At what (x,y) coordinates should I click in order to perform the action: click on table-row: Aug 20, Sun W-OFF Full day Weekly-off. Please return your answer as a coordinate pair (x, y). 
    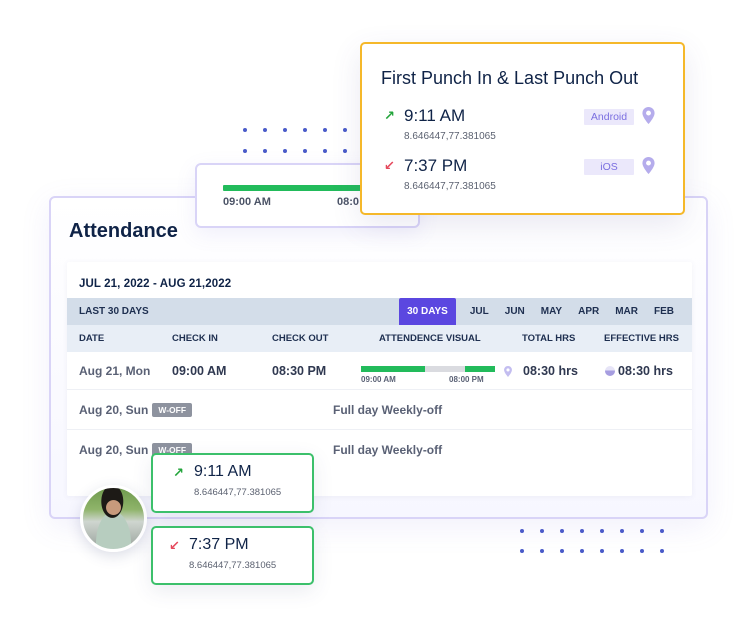
    Looking at the image, I should click on (379, 410).